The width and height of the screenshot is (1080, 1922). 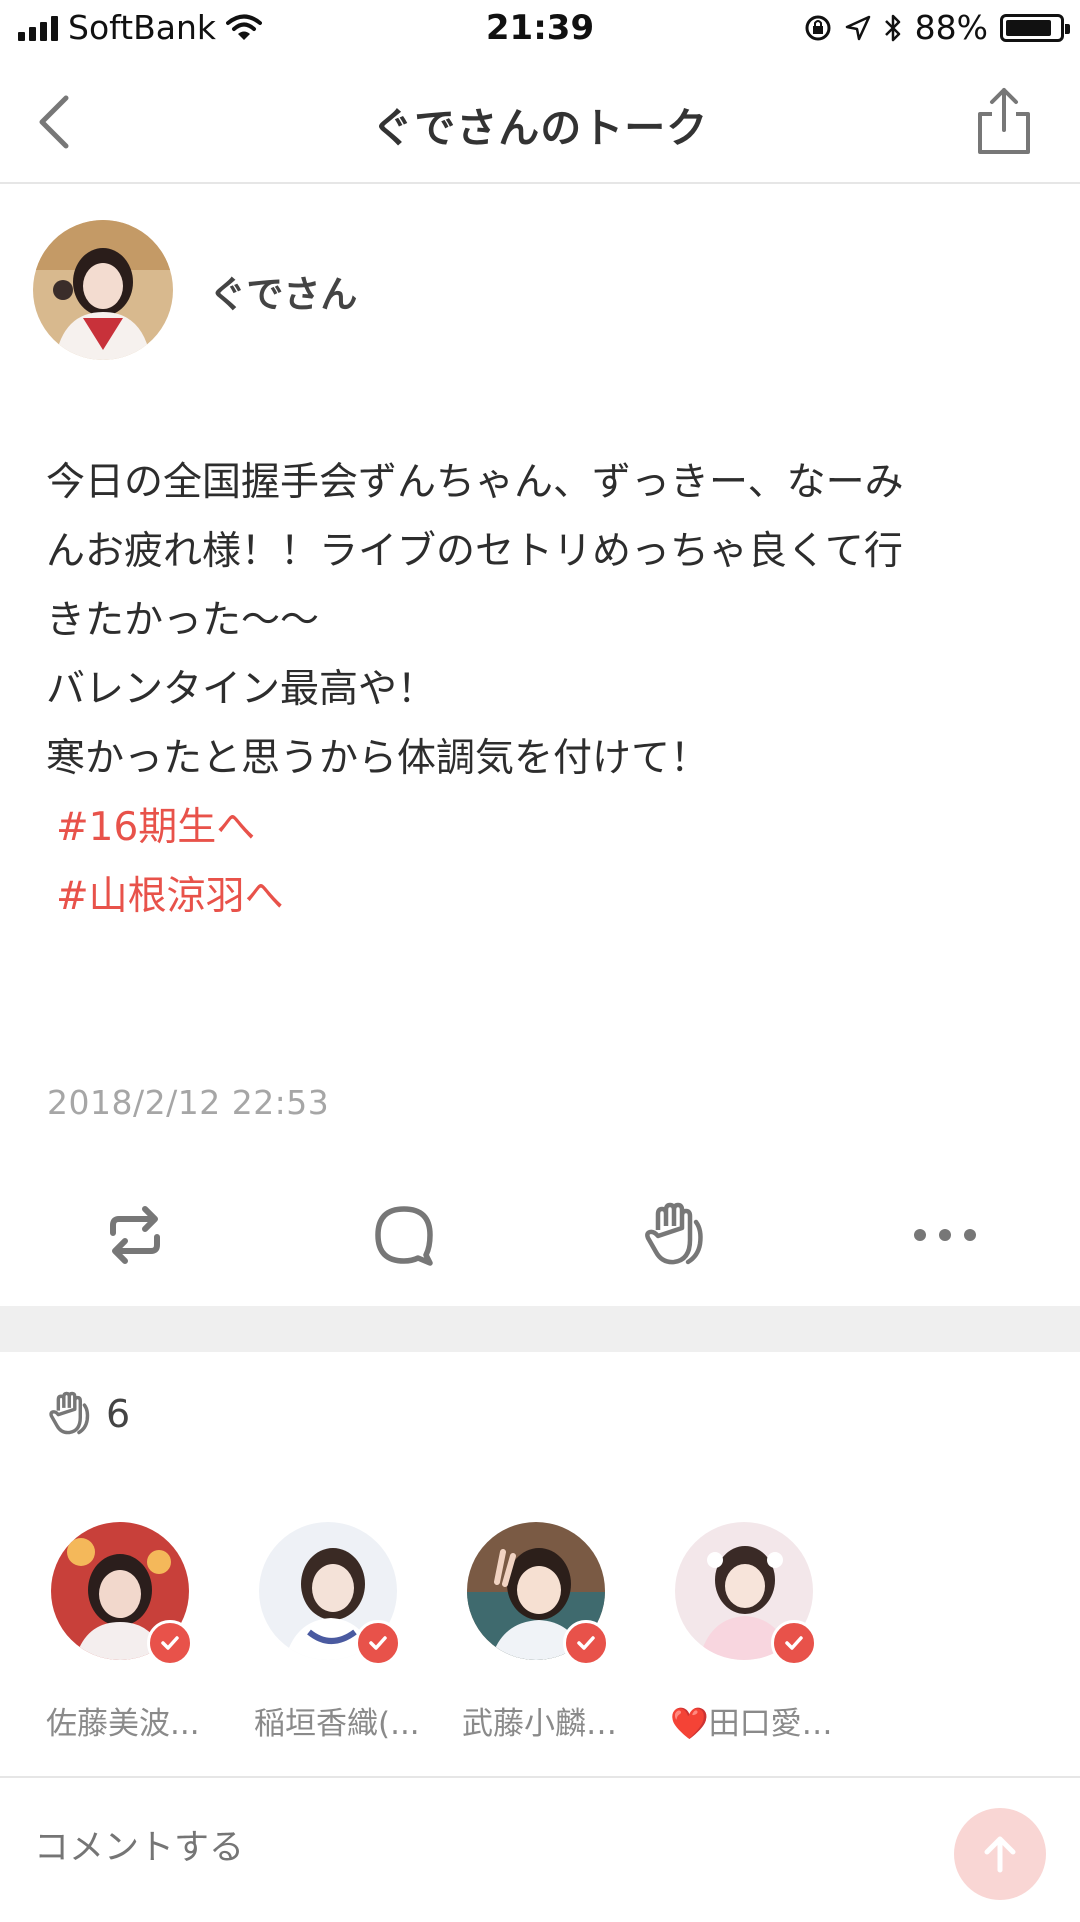 I want to click on battery-icon, so click(x=1035, y=27).